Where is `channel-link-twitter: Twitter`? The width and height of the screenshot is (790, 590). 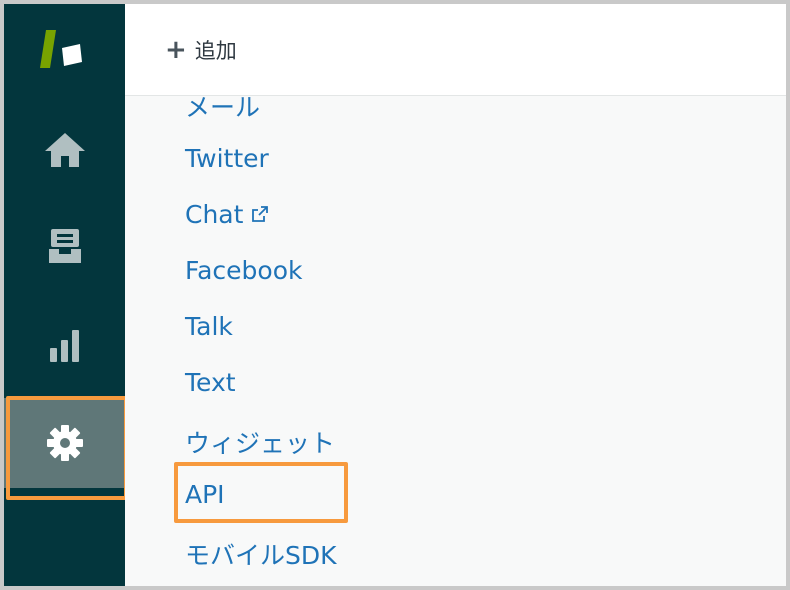 channel-link-twitter: Twitter is located at coordinates (227, 158).